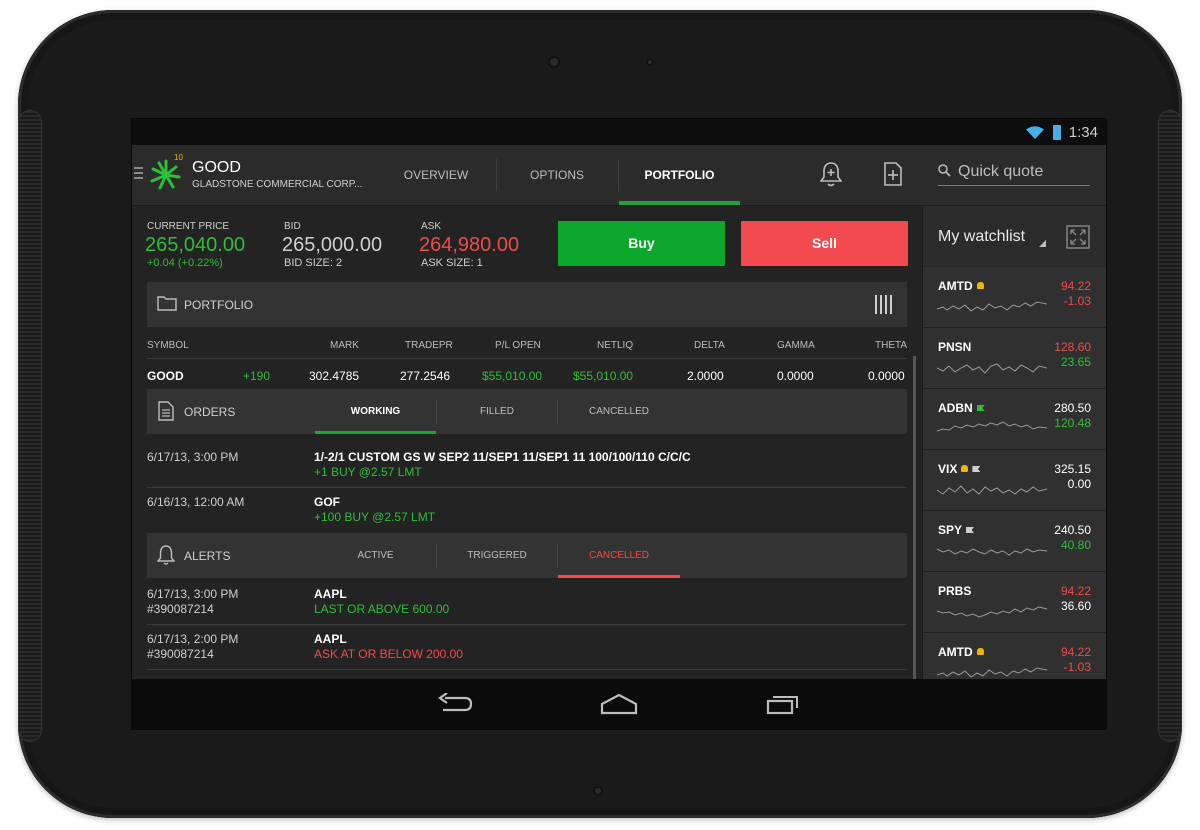 The height and width of the screenshot is (830, 1200). I want to click on status-bar: 1:34, so click(619, 132).